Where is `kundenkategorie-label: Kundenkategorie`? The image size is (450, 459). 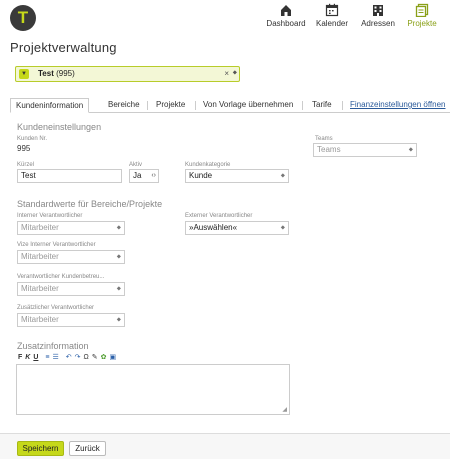 kundenkategorie-label: Kundenkategorie is located at coordinates (208, 165).